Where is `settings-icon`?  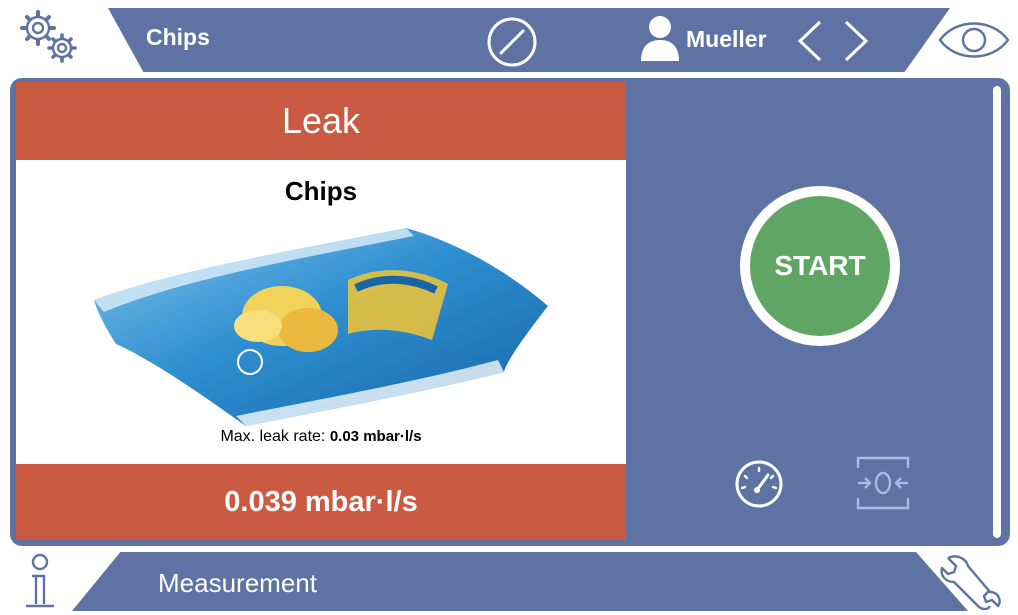 settings-icon is located at coordinates (52, 37).